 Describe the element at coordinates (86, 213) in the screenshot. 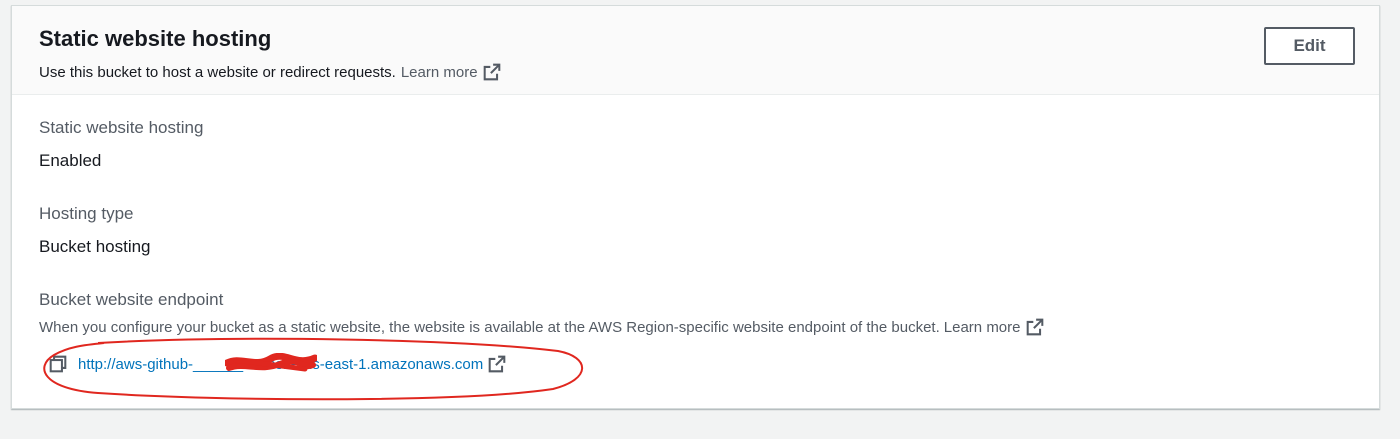

I see `hosting-type-label: Hosting type` at that location.